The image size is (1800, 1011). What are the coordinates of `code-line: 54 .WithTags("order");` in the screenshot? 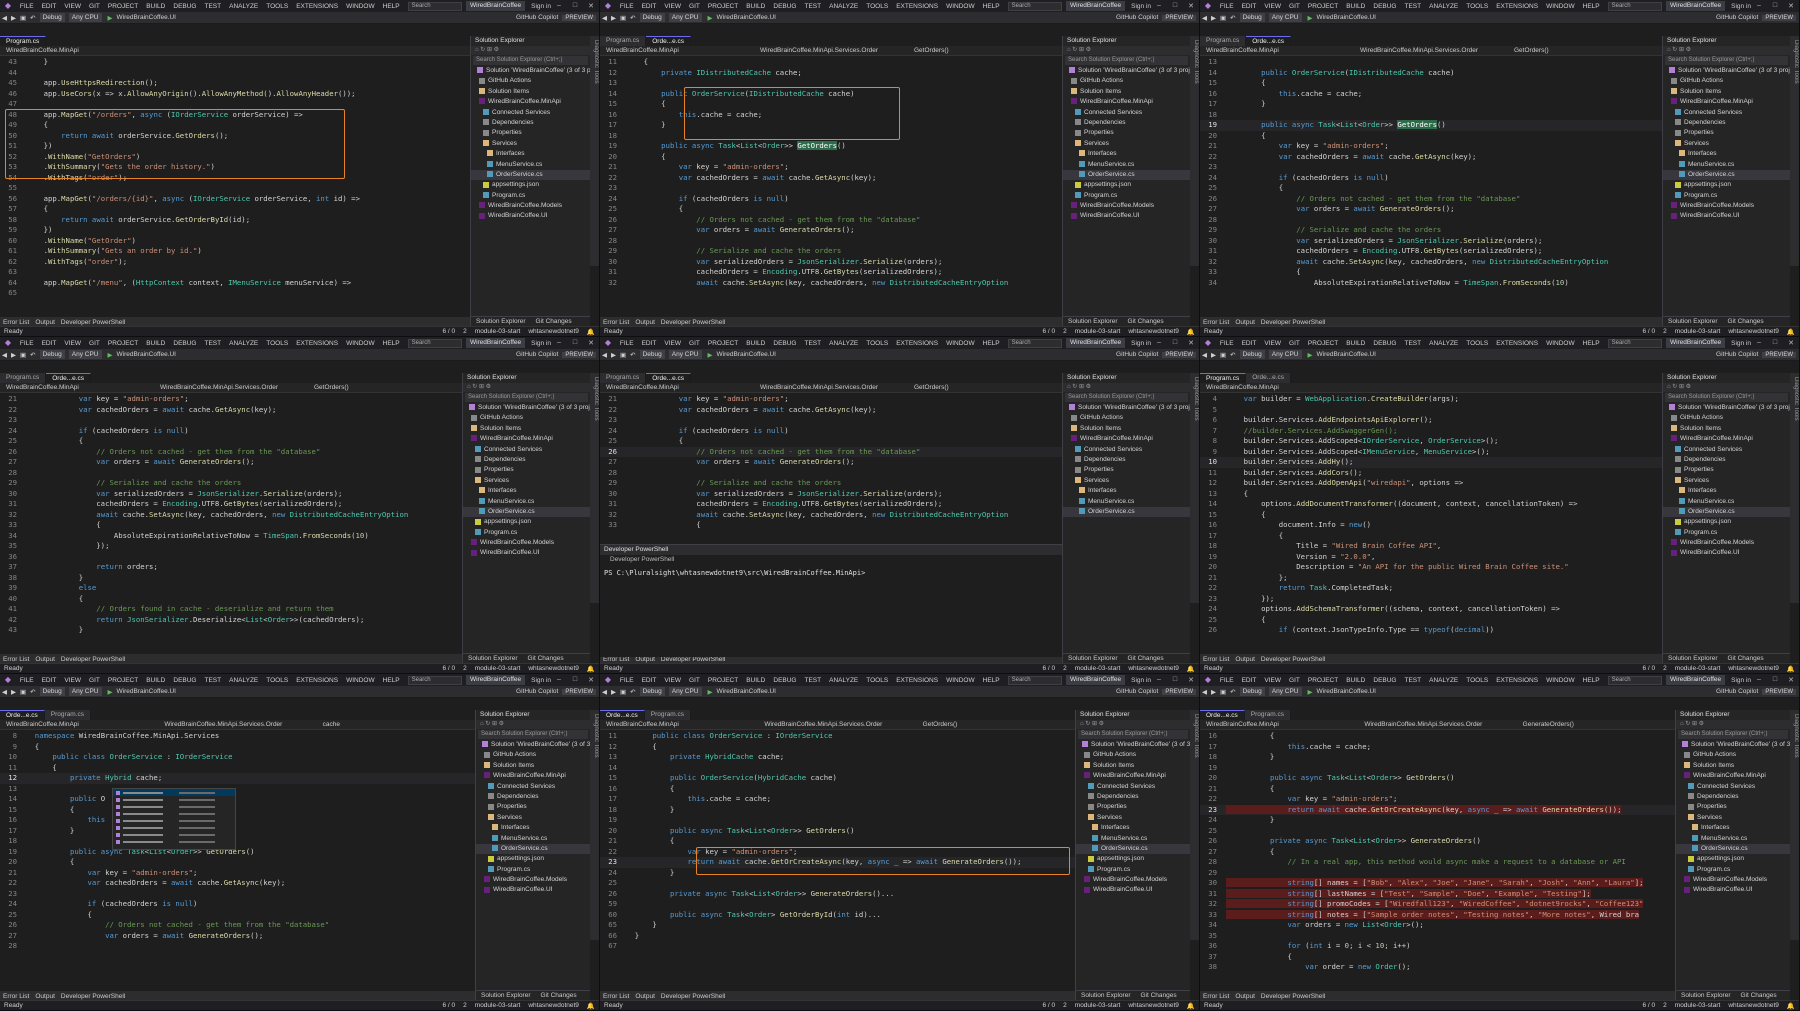 It's located at (235, 178).